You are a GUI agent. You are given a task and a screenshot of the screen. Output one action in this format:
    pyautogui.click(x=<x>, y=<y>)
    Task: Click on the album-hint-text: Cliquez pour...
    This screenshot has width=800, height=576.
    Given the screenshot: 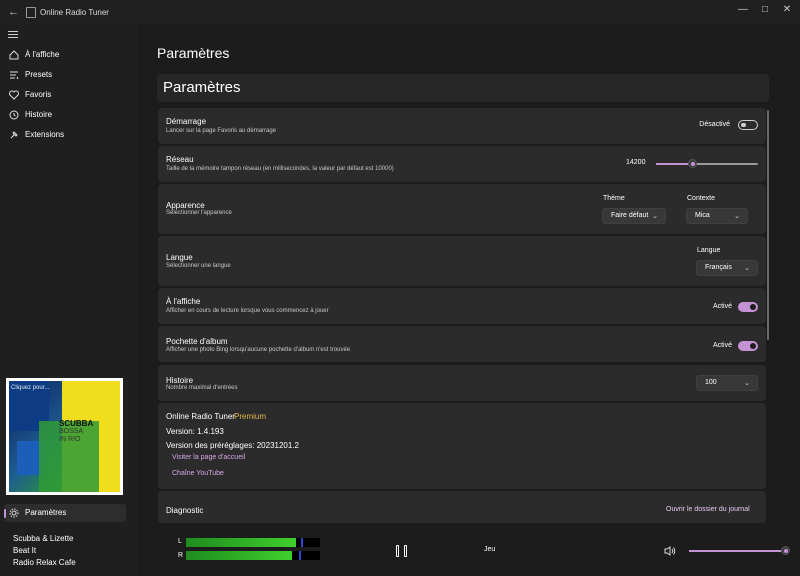 What is the action you would take?
    pyautogui.click(x=30, y=388)
    